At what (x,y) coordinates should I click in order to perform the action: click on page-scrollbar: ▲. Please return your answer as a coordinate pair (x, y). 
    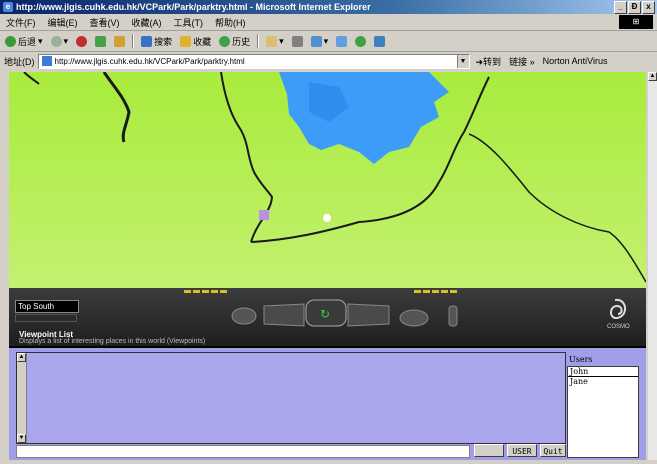
    Looking at the image, I should click on (652, 266).